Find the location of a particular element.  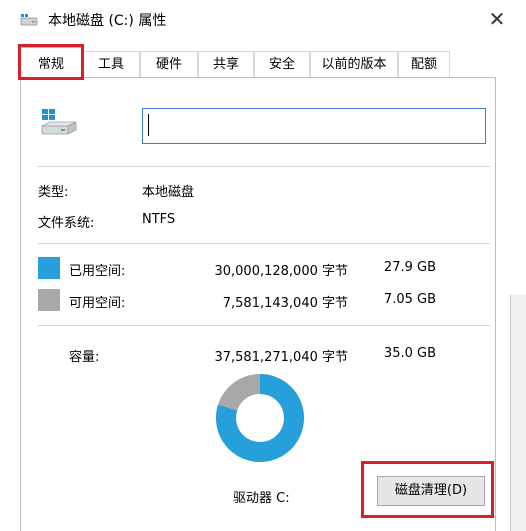

text-caret is located at coordinates (148, 125).